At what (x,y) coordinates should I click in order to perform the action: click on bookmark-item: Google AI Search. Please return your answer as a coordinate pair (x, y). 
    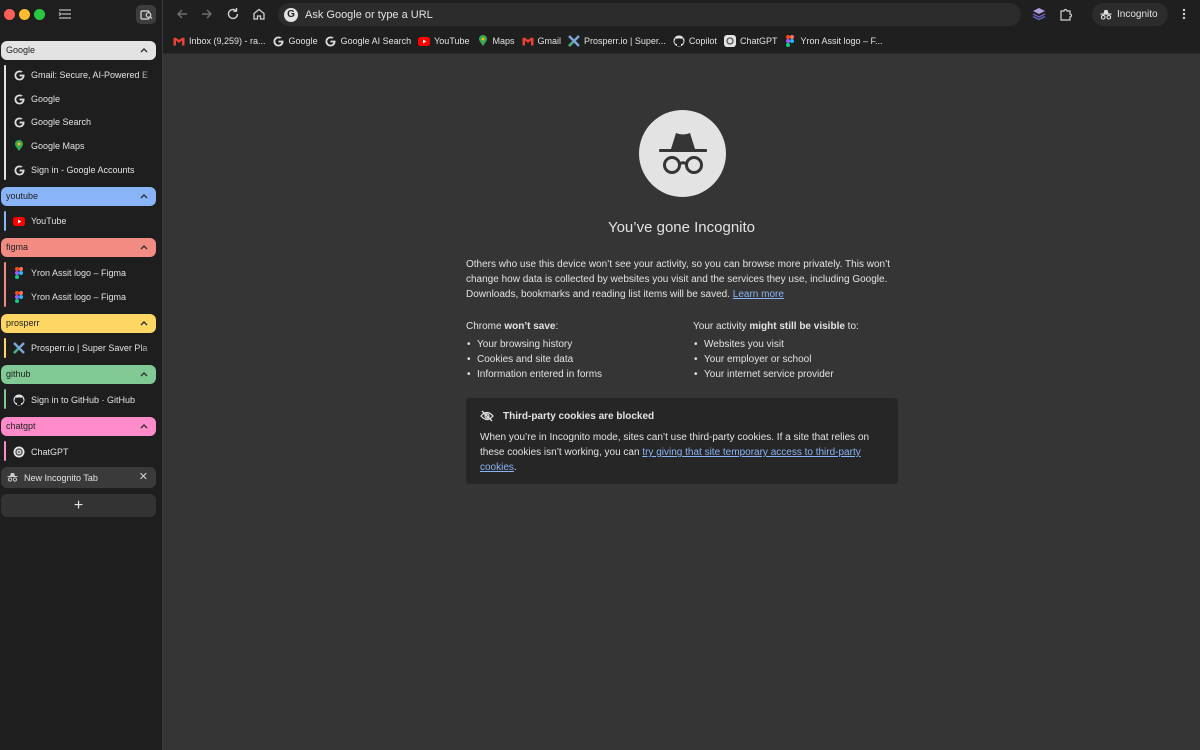
    Looking at the image, I should click on (371, 41).